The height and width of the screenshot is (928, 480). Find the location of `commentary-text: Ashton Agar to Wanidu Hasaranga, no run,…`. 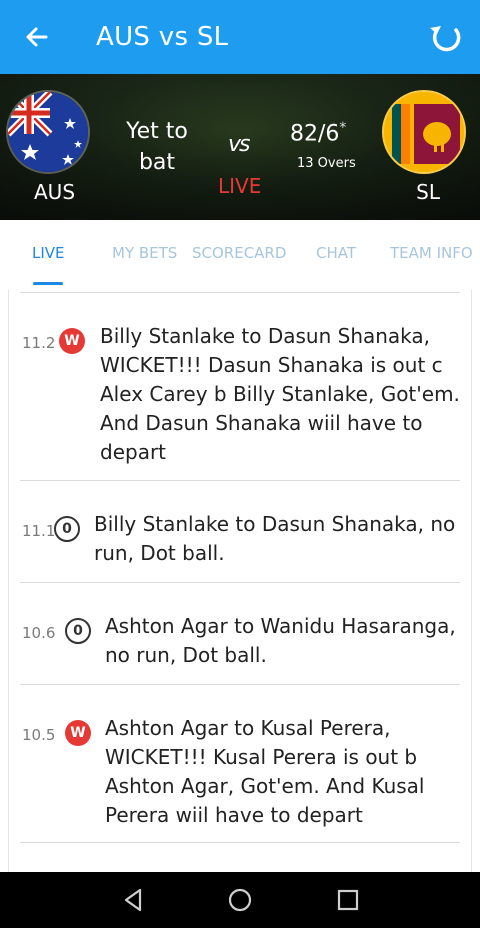

commentary-text: Ashton Agar to Wanidu Hasaranga, no run,… is located at coordinates (280, 640).